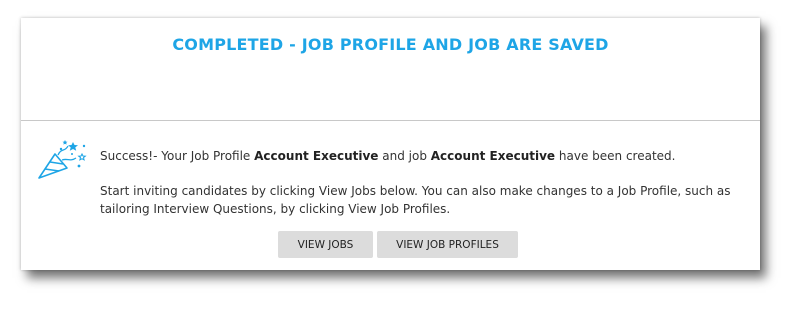 Image resolution: width=801 pixels, height=313 pixels. I want to click on profile-name: Account Executive, so click(316, 156).